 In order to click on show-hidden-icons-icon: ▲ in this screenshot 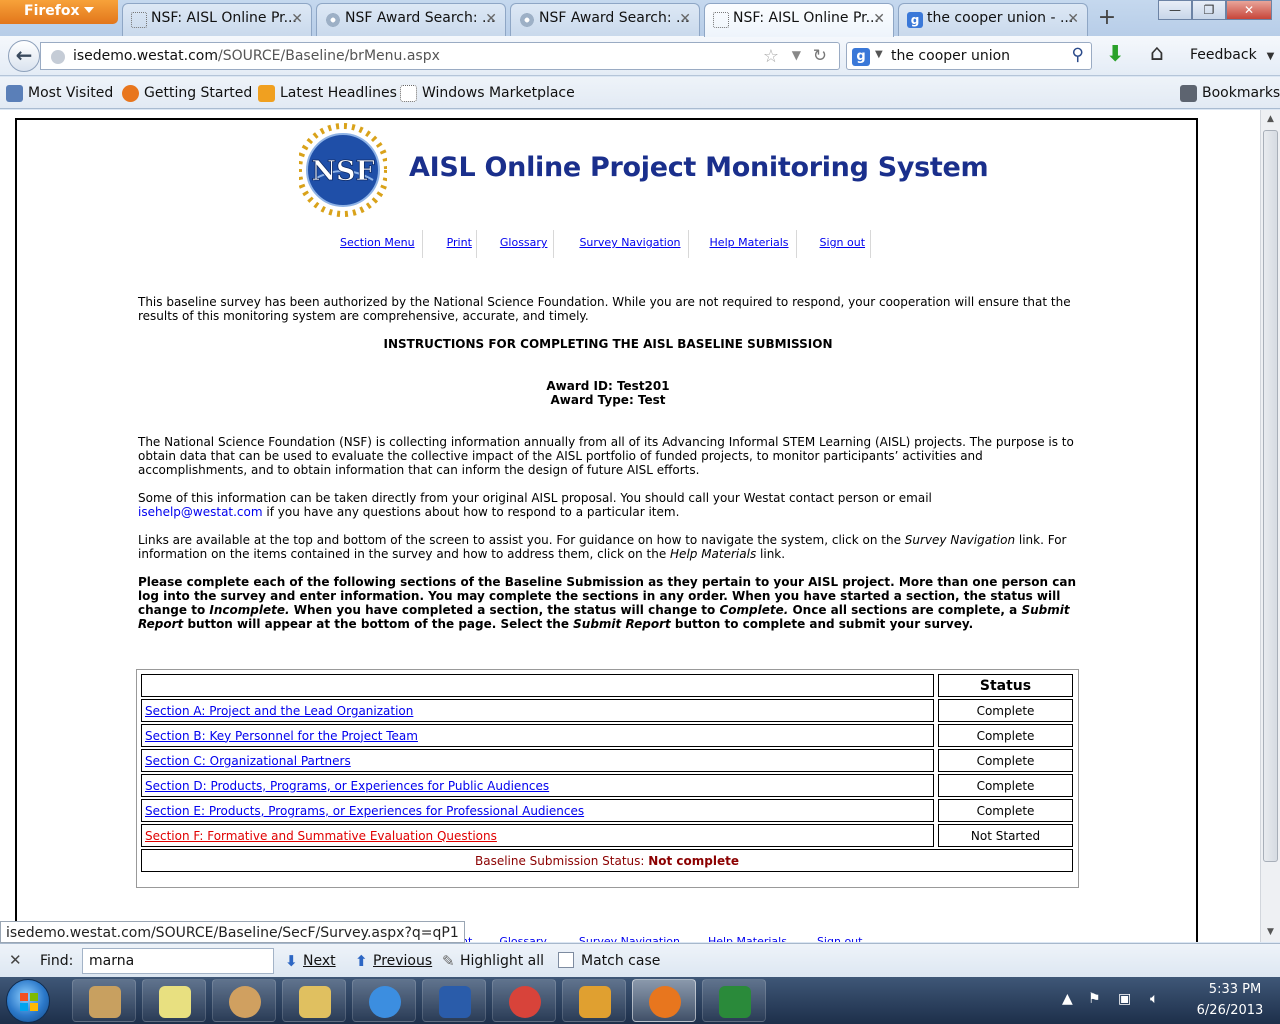, I will do `click(1067, 999)`.